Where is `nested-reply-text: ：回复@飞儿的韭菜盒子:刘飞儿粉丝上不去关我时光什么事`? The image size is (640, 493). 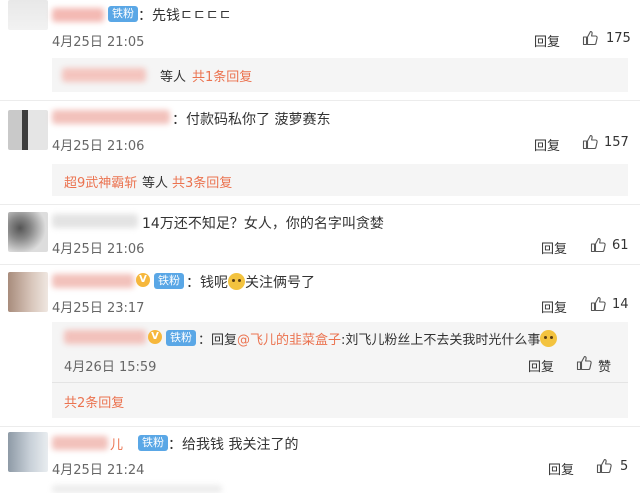
nested-reply-text: ：回复@飞儿的韭菜盒子:刘飞儿粉丝上不去关我时光什么事 is located at coordinates (378, 338).